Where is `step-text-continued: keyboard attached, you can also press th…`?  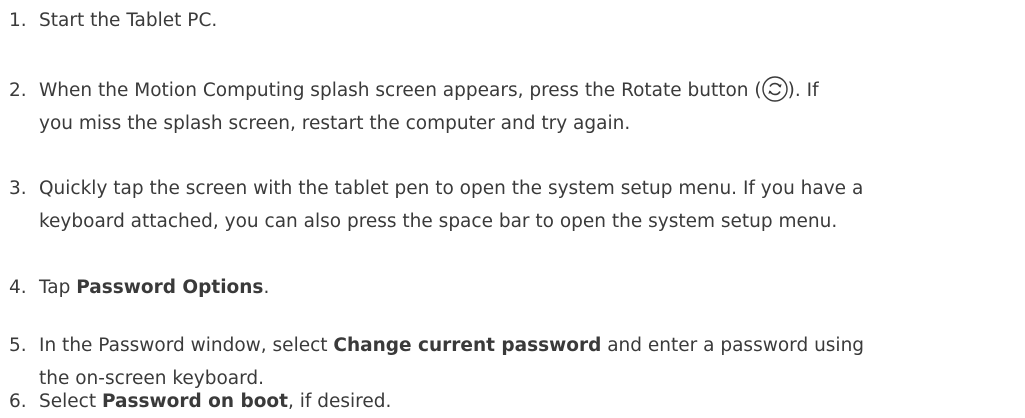
step-text-continued: keyboard attached, you can also press th… is located at coordinates (438, 221).